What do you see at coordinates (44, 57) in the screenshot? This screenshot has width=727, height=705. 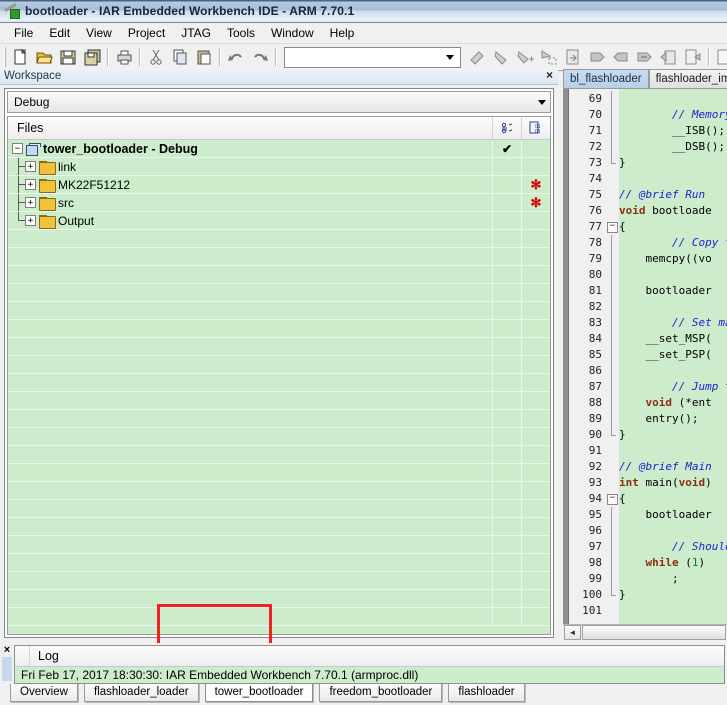 I see `open-folder-icon` at bounding box center [44, 57].